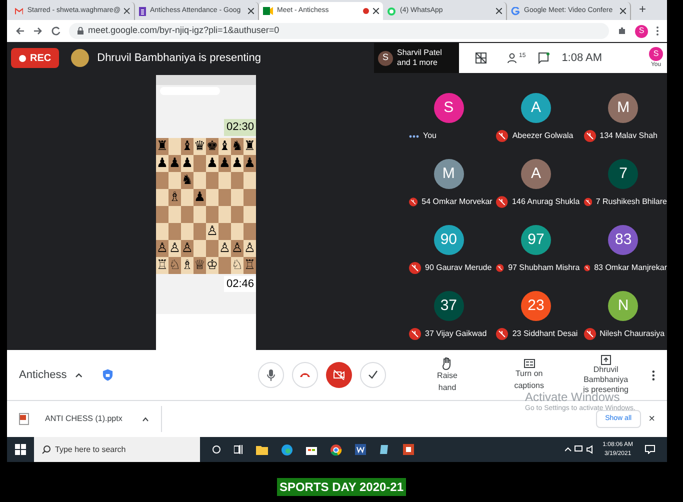 This screenshot has width=683, height=502. I want to click on puzzle-icon, so click(622, 31).